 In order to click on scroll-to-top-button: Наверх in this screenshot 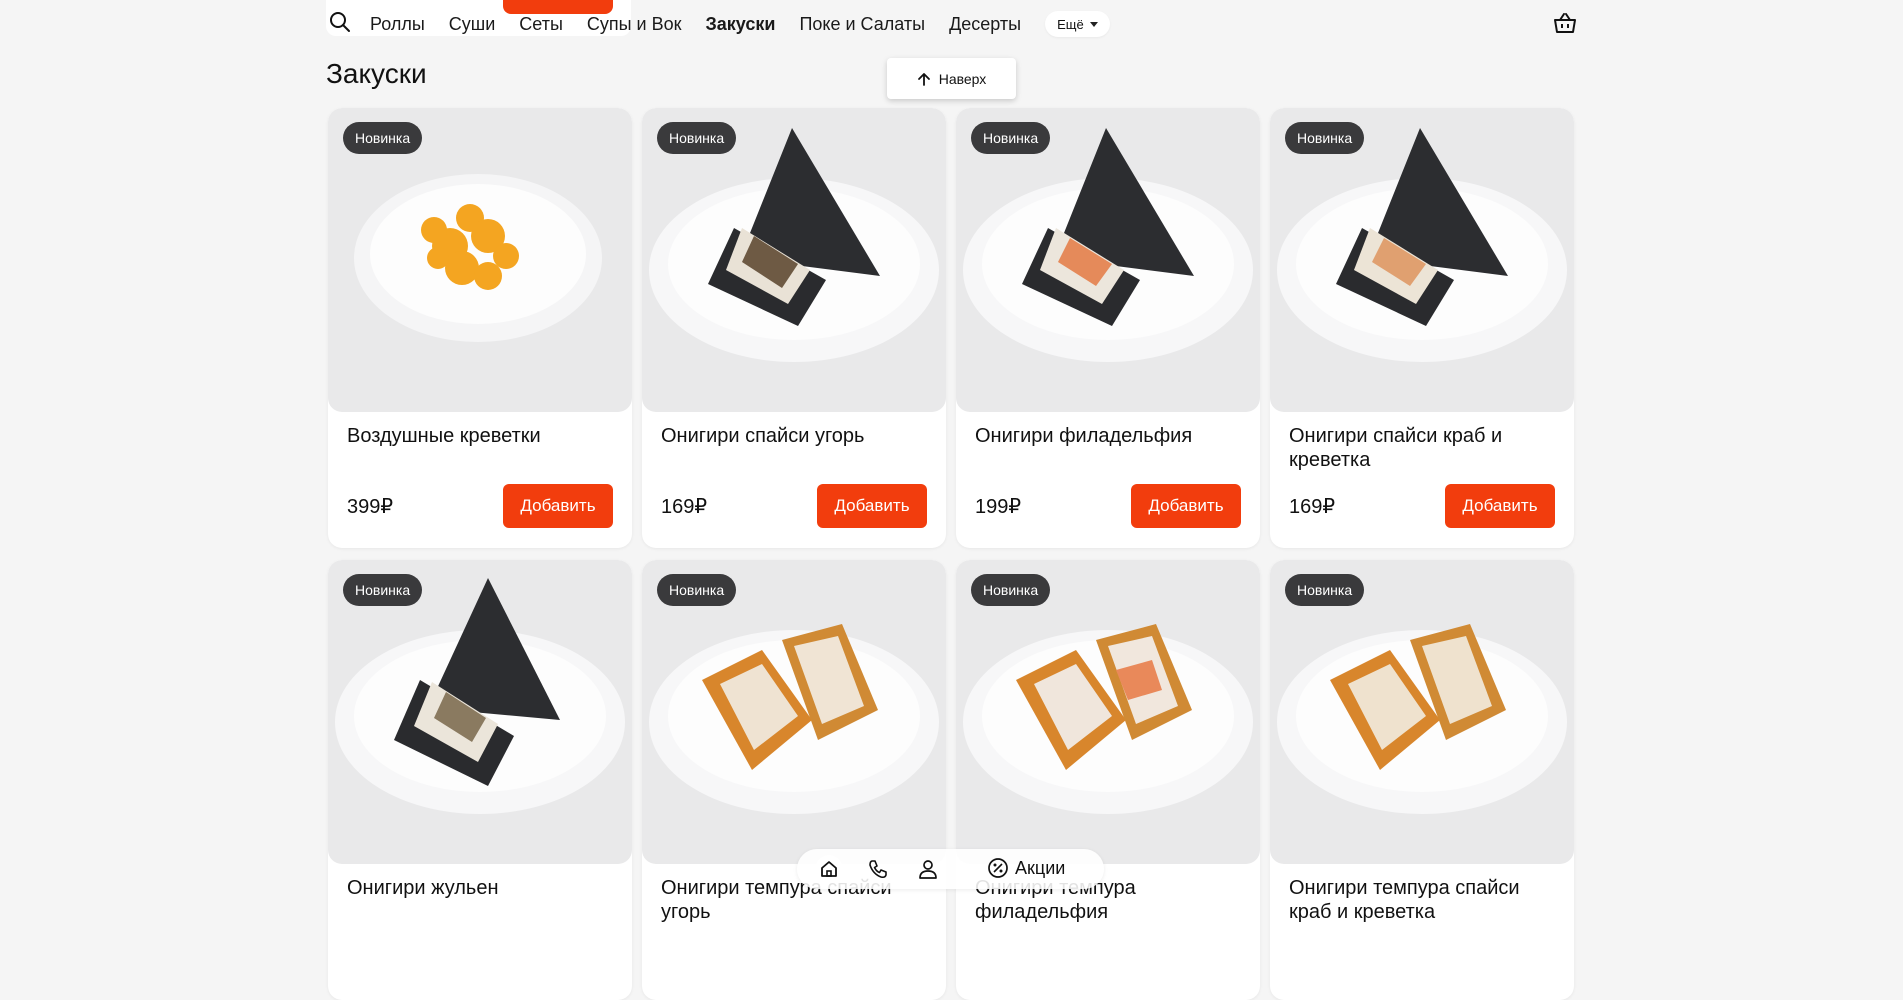, I will do `click(951, 78)`.